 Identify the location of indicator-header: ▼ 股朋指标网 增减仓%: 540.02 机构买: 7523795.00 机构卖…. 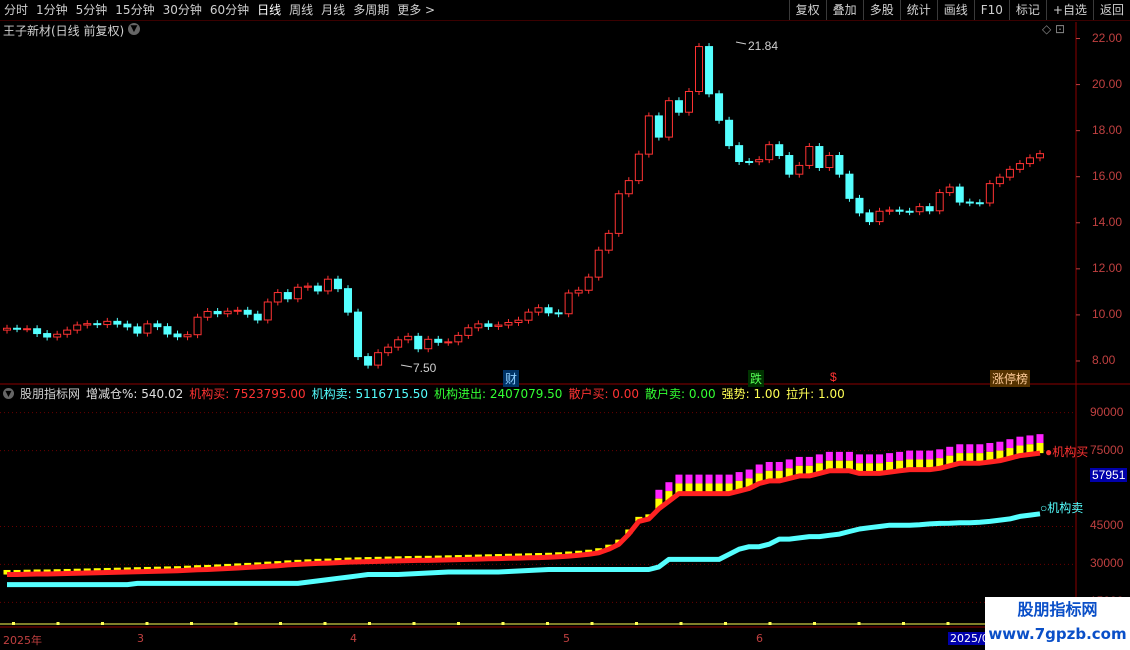
(537, 393).